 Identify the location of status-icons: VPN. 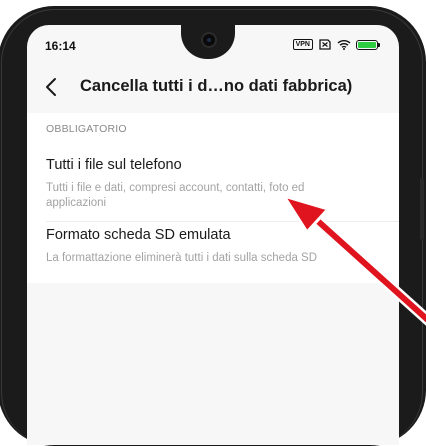
(336, 44).